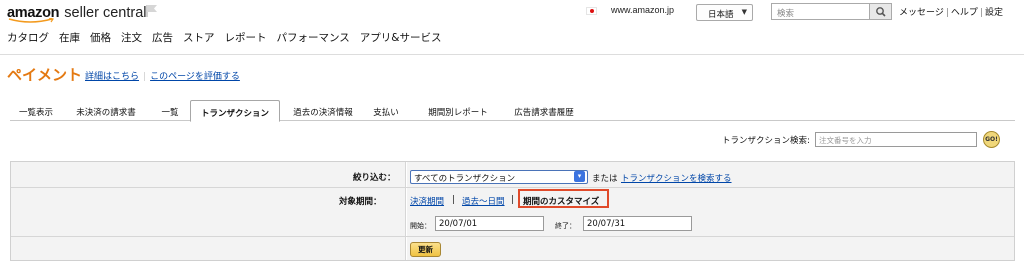 The height and width of the screenshot is (263, 1024). I want to click on language-select: 日本語 ▼, so click(724, 12).